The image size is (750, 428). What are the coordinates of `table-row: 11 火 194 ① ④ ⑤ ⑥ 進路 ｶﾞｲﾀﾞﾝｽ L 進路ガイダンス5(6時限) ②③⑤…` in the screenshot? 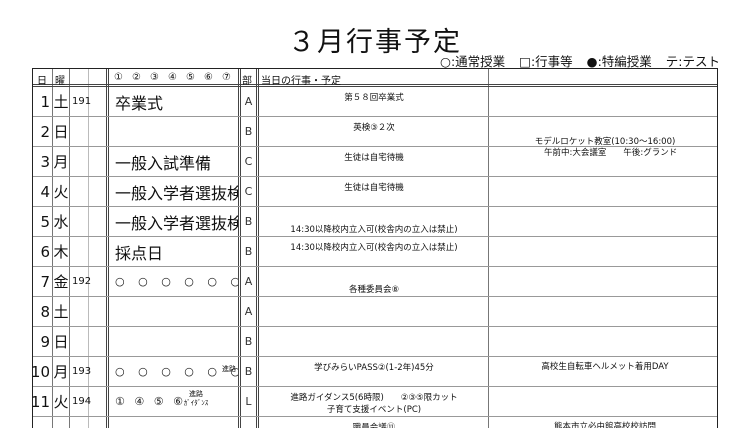 It's located at (374, 402).